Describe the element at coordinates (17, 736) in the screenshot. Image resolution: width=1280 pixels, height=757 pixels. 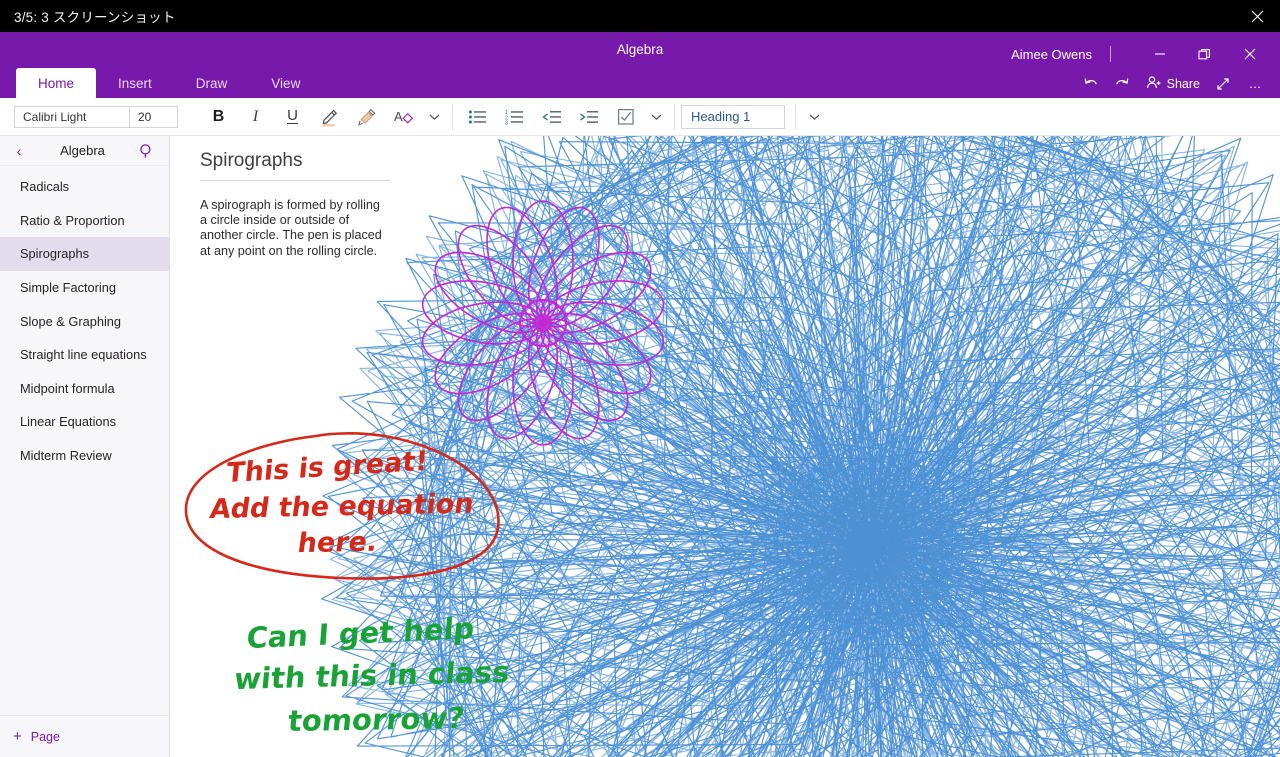
I see `plus-icon: +` at that location.